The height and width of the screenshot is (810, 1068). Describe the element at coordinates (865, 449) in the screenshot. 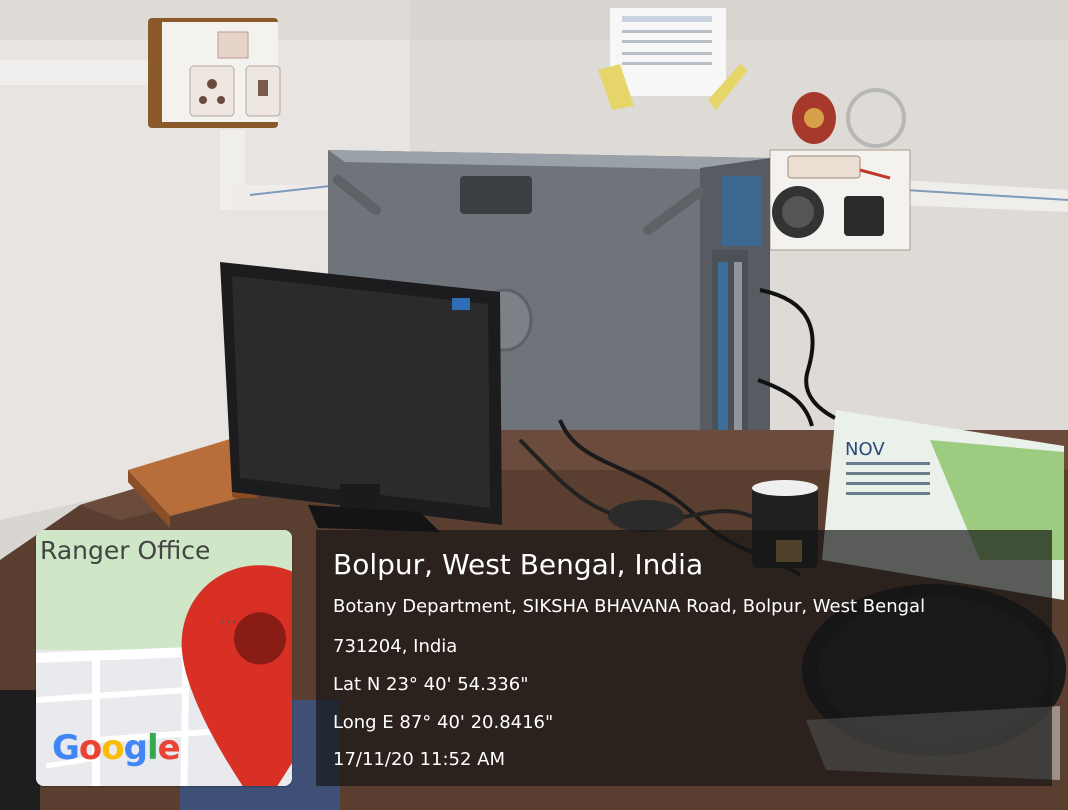

I see `calendar-month-label: NOV` at that location.